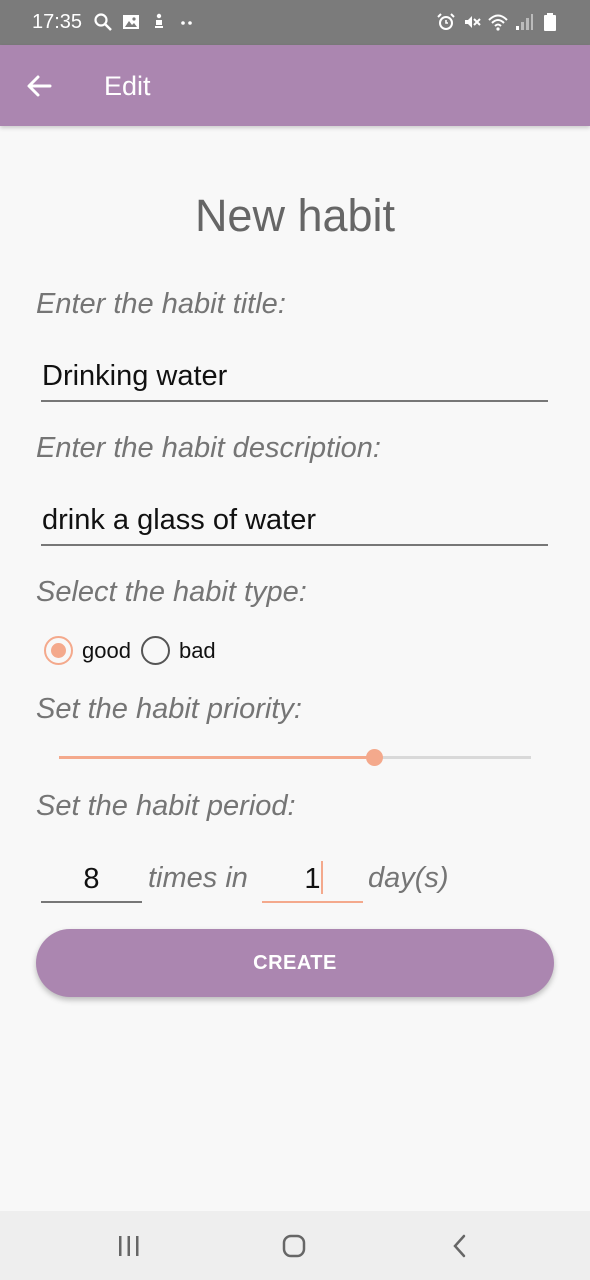 This screenshot has width=590, height=1280. I want to click on app-bar-title: Edit, so click(127, 86).